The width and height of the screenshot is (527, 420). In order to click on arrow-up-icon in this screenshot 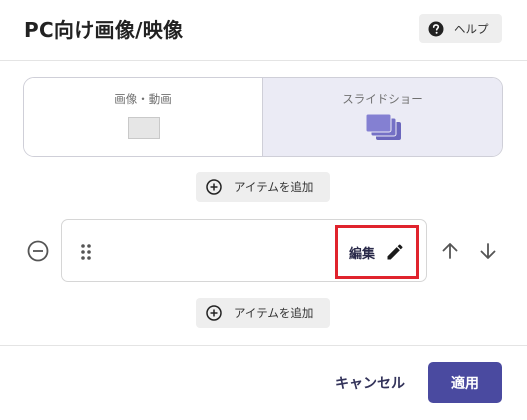, I will do `click(450, 251)`.